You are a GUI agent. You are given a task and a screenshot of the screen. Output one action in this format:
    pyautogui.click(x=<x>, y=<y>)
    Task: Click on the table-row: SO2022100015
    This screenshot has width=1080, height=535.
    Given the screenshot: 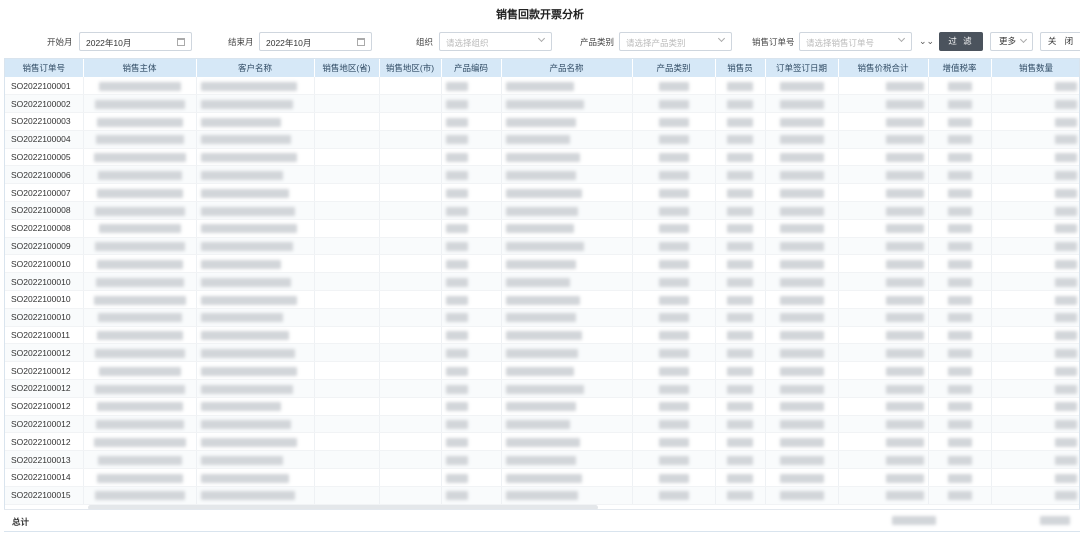 What is the action you would take?
    pyautogui.click(x=542, y=495)
    